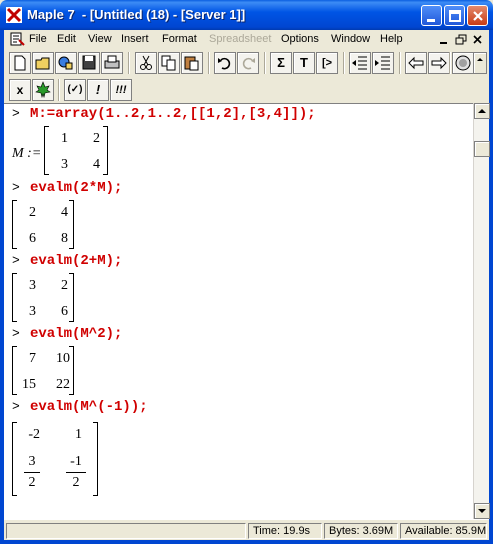 The height and width of the screenshot is (544, 493). I want to click on menu-spreadsheet: Spreadsheet, so click(240, 39).